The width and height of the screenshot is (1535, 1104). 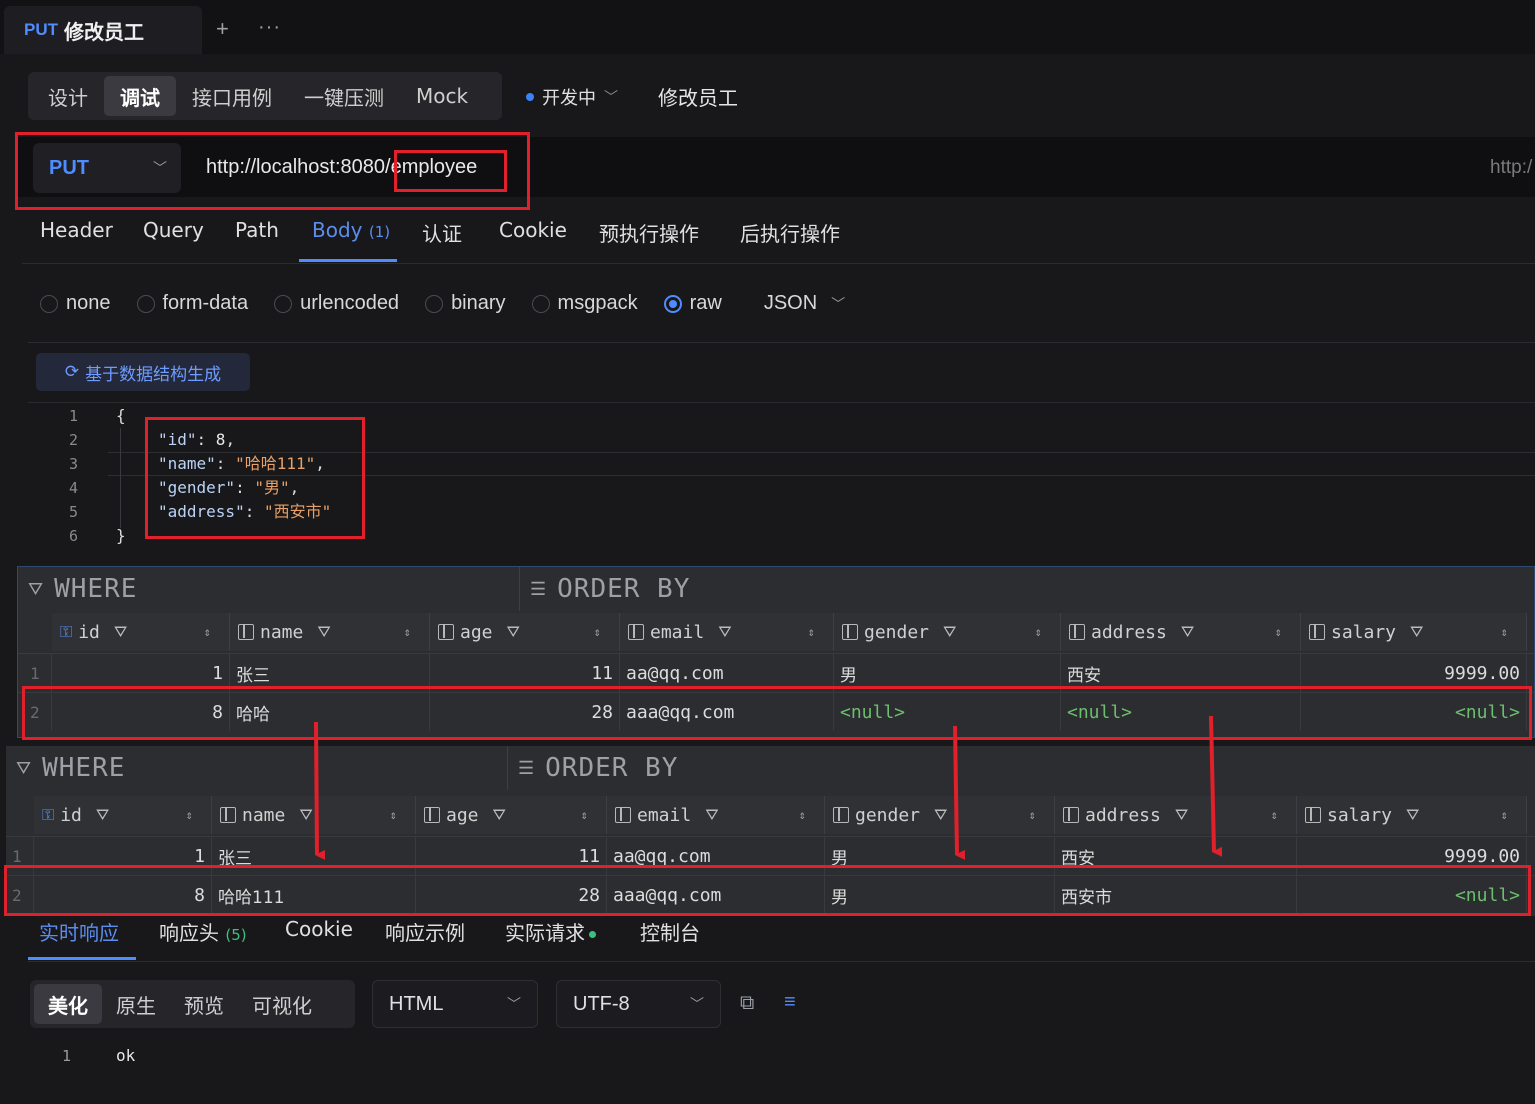 What do you see at coordinates (768, 787) in the screenshot?
I see `annotation-arrows` at bounding box center [768, 787].